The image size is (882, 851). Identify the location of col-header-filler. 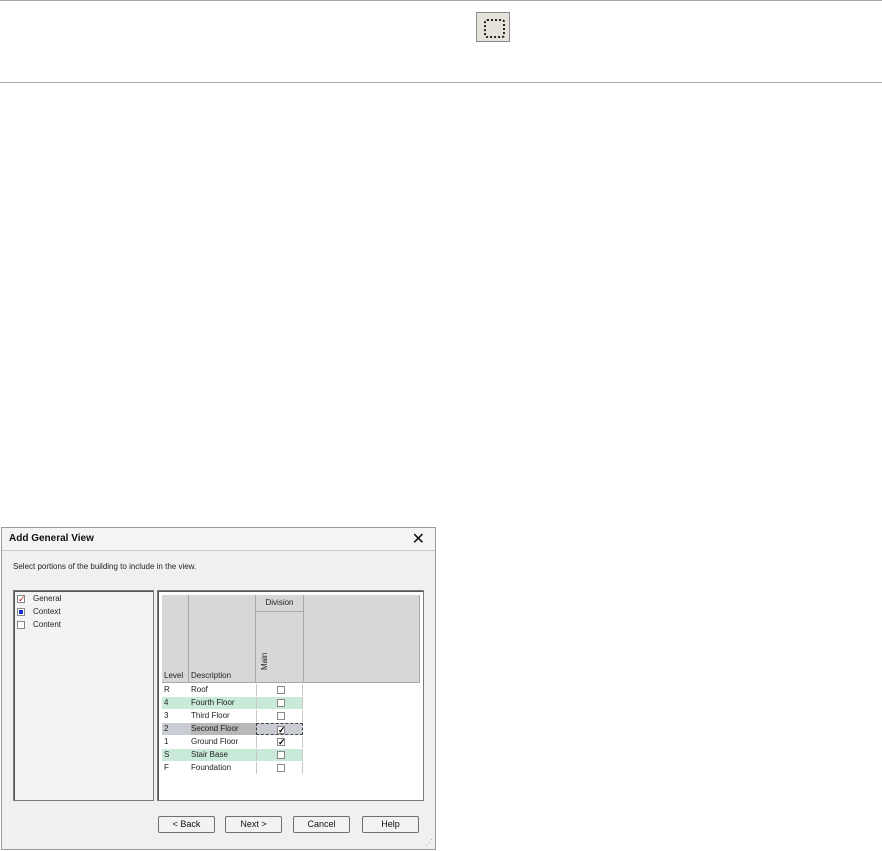
(362, 639).